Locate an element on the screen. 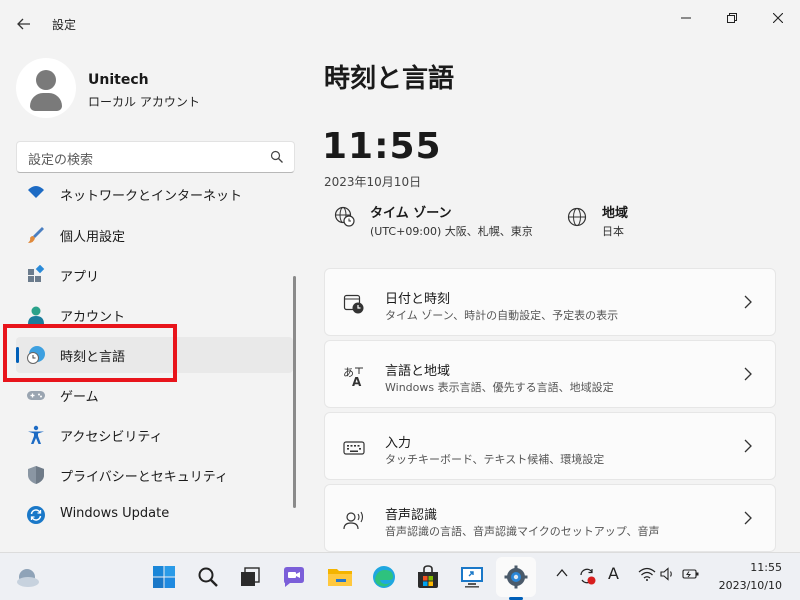  settings-taskbar-button is located at coordinates (516, 577).